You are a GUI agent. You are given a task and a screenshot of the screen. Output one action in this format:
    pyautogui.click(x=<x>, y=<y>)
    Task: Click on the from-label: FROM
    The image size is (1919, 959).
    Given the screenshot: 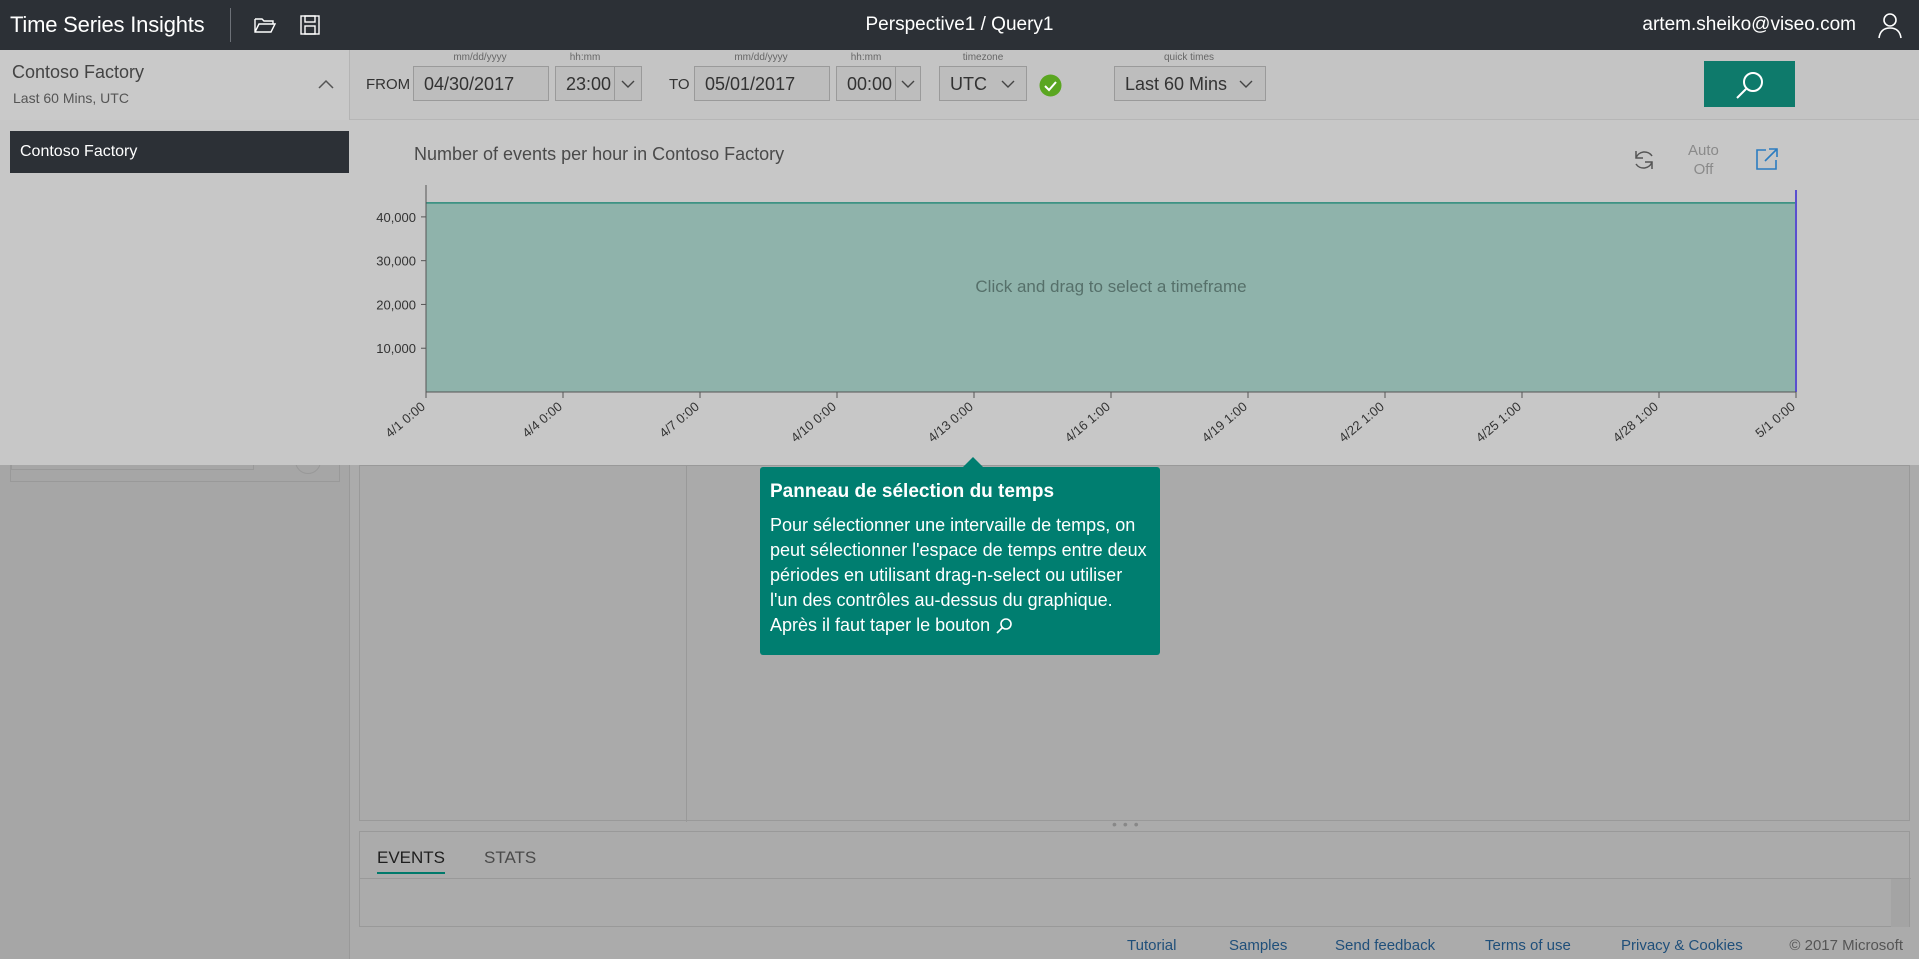 What is the action you would take?
    pyautogui.click(x=388, y=84)
    